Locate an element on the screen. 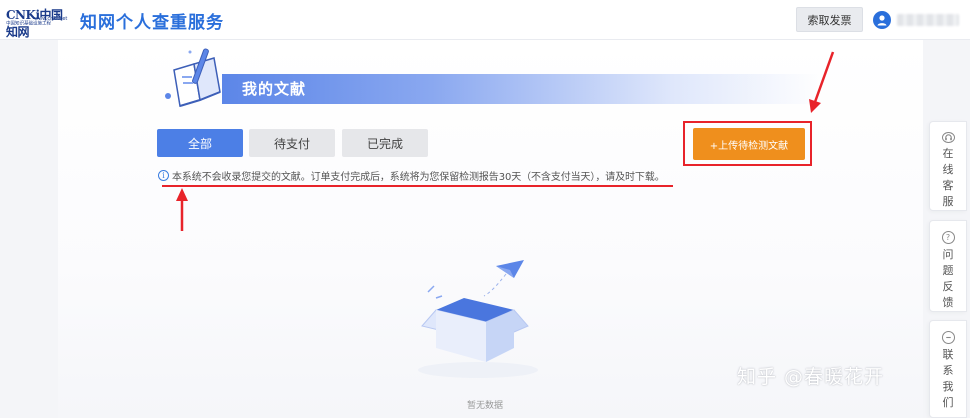 This screenshot has height=418, width=970. chat-icon is located at coordinates (948, 337).